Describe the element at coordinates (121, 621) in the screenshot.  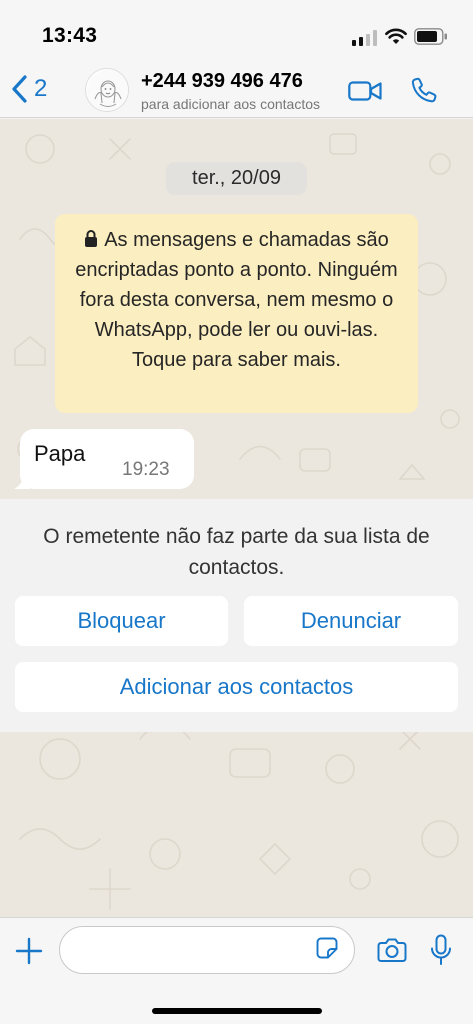
I see `block-button: Bloquear` at that location.